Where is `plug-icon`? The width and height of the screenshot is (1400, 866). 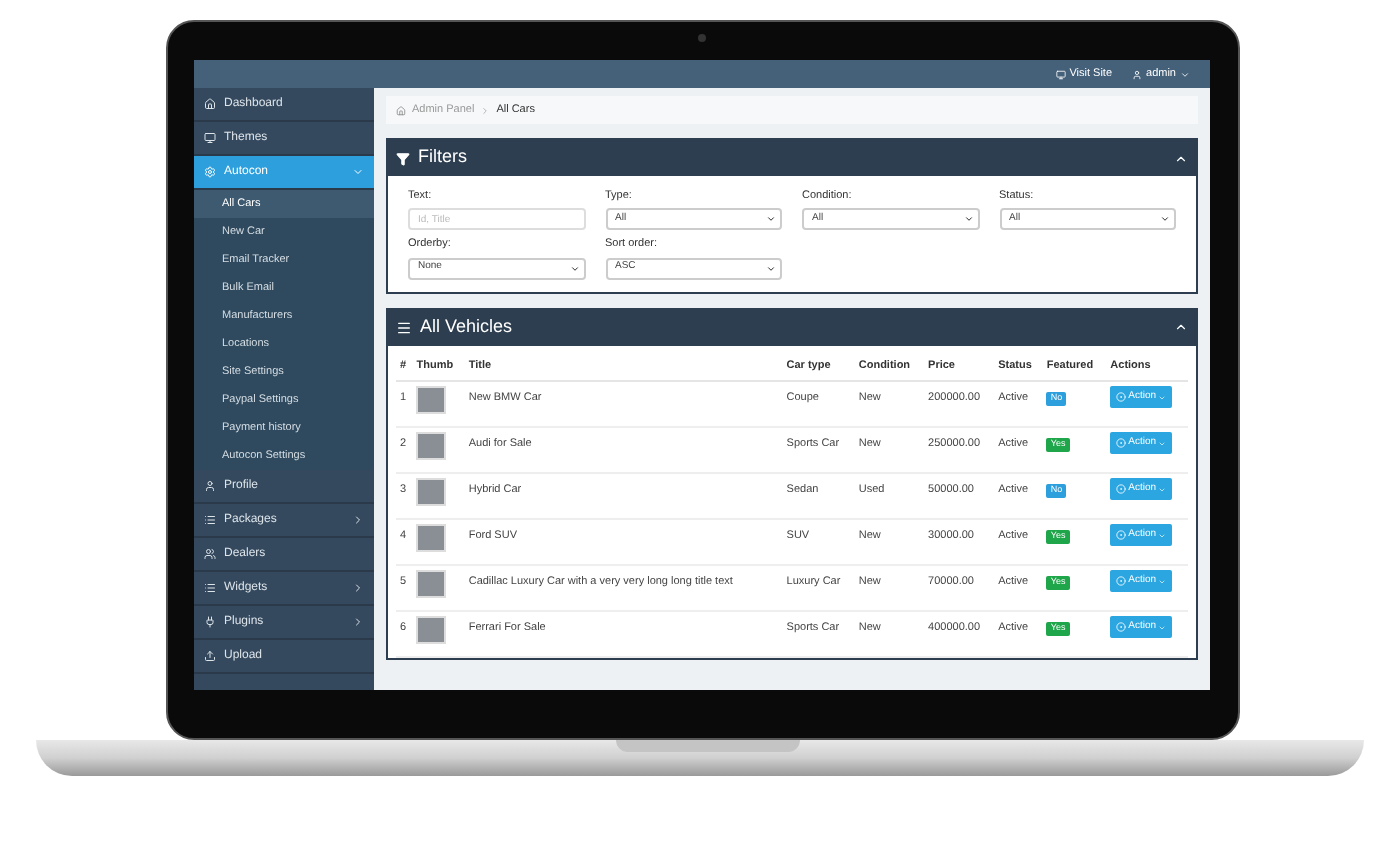
plug-icon is located at coordinates (210, 622).